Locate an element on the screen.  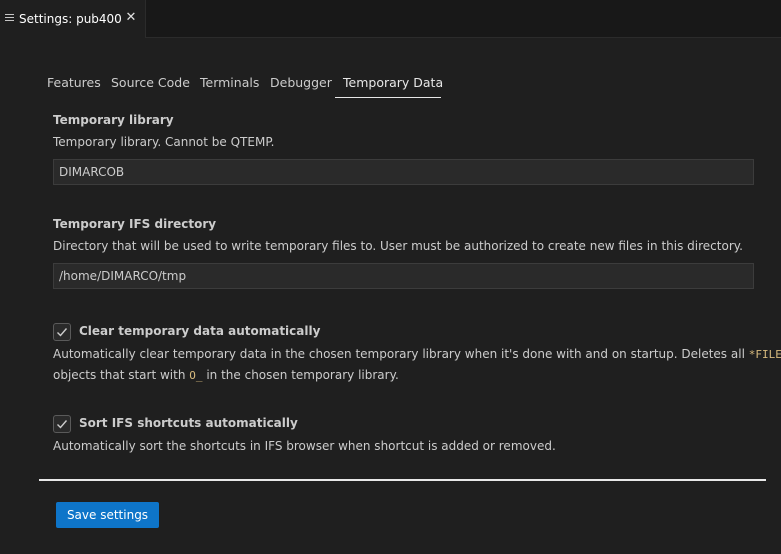
save-settings-button: Save settings is located at coordinates (107, 515).